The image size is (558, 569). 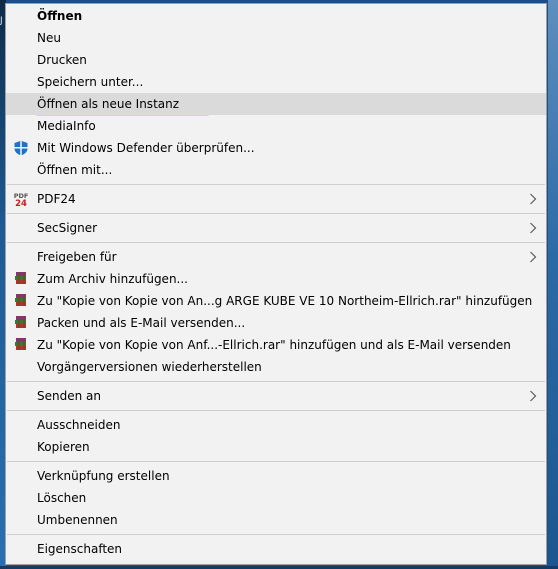 What do you see at coordinates (276, 425) in the screenshot?
I see `menu-item-cut: Ausschneiden` at bounding box center [276, 425].